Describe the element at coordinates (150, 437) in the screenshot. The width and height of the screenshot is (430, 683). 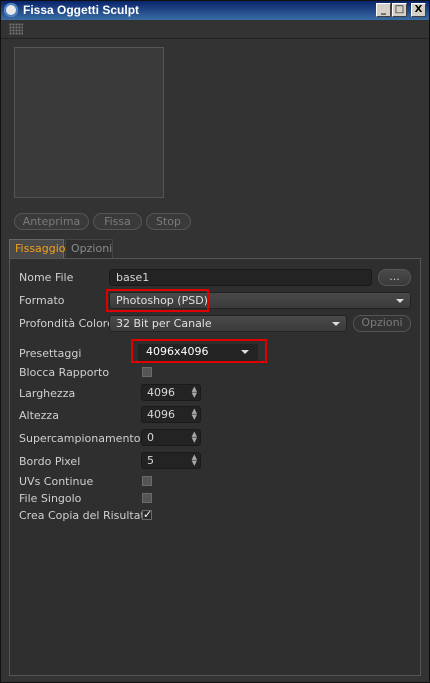
I see `supersampling-value: 0` at that location.